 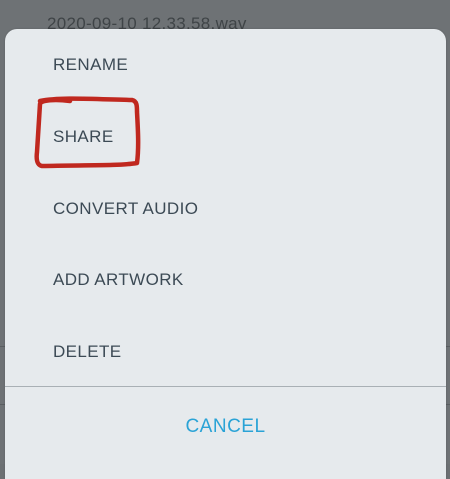 What do you see at coordinates (225, 137) in the screenshot?
I see `share-option: SHARE` at bounding box center [225, 137].